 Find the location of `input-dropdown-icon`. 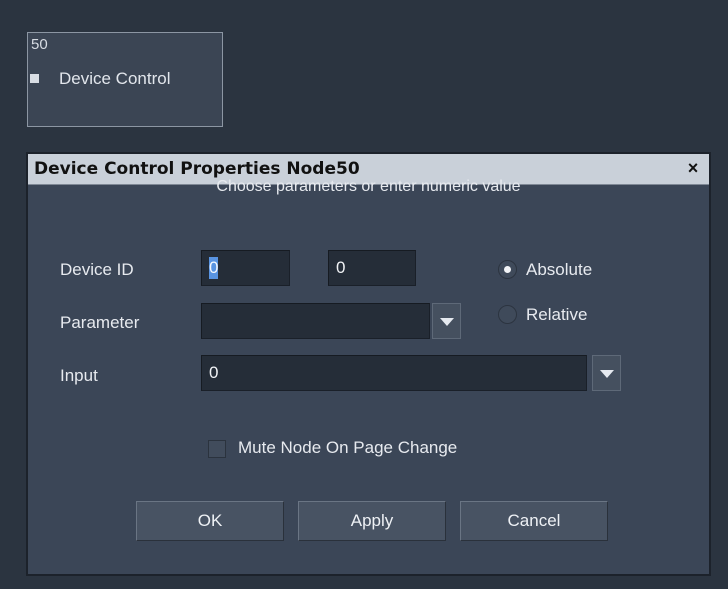

input-dropdown-icon is located at coordinates (606, 373).